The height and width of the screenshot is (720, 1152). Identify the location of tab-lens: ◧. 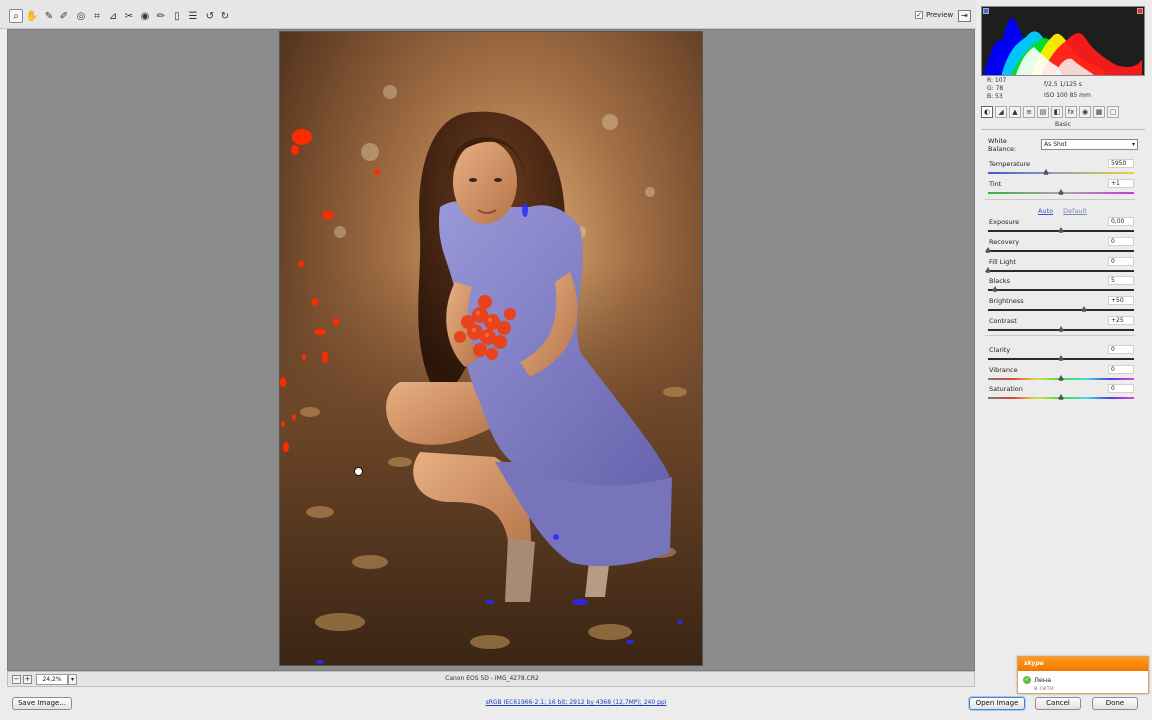
(1057, 112).